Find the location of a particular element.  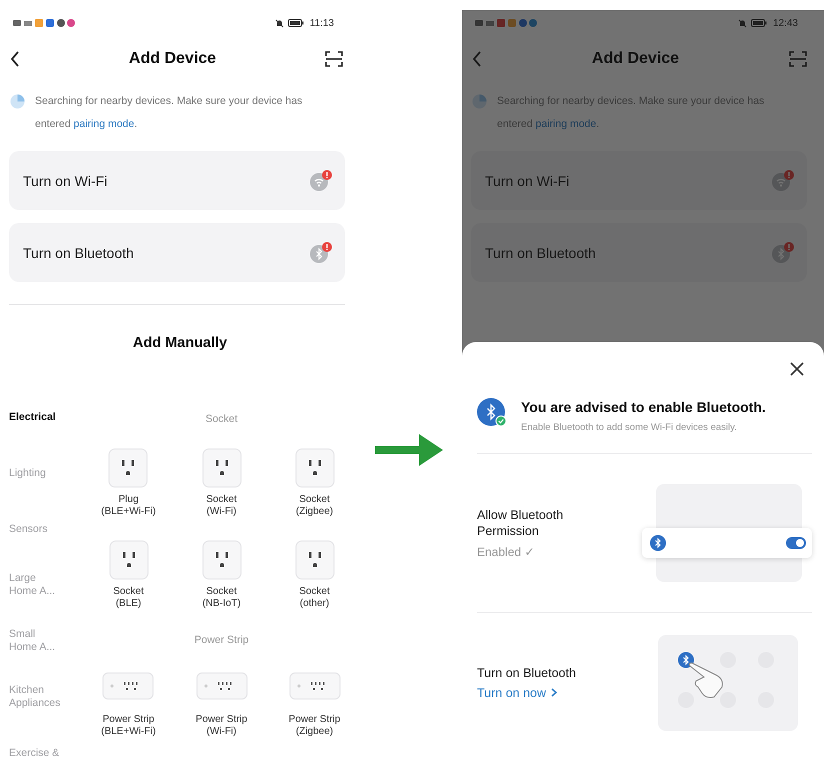

device-item: Socket (Wi-Fi) is located at coordinates (222, 483).